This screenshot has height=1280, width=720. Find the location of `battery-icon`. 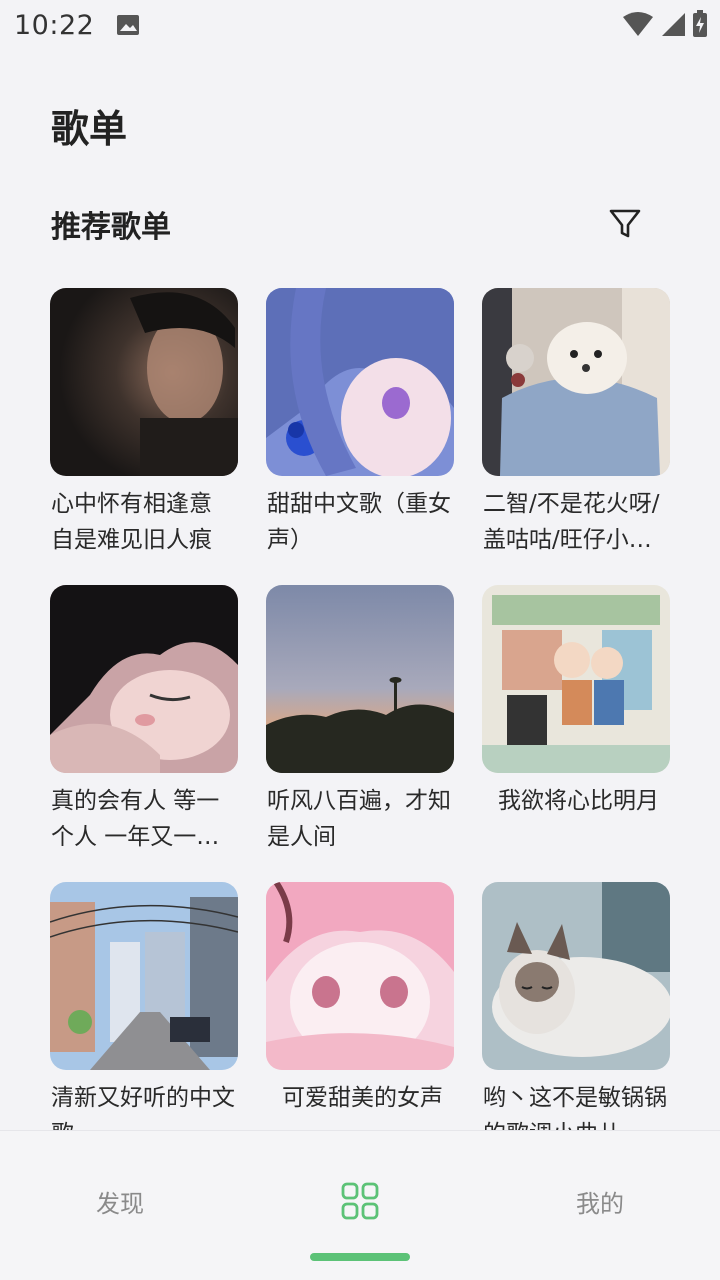

battery-icon is located at coordinates (700, 23).